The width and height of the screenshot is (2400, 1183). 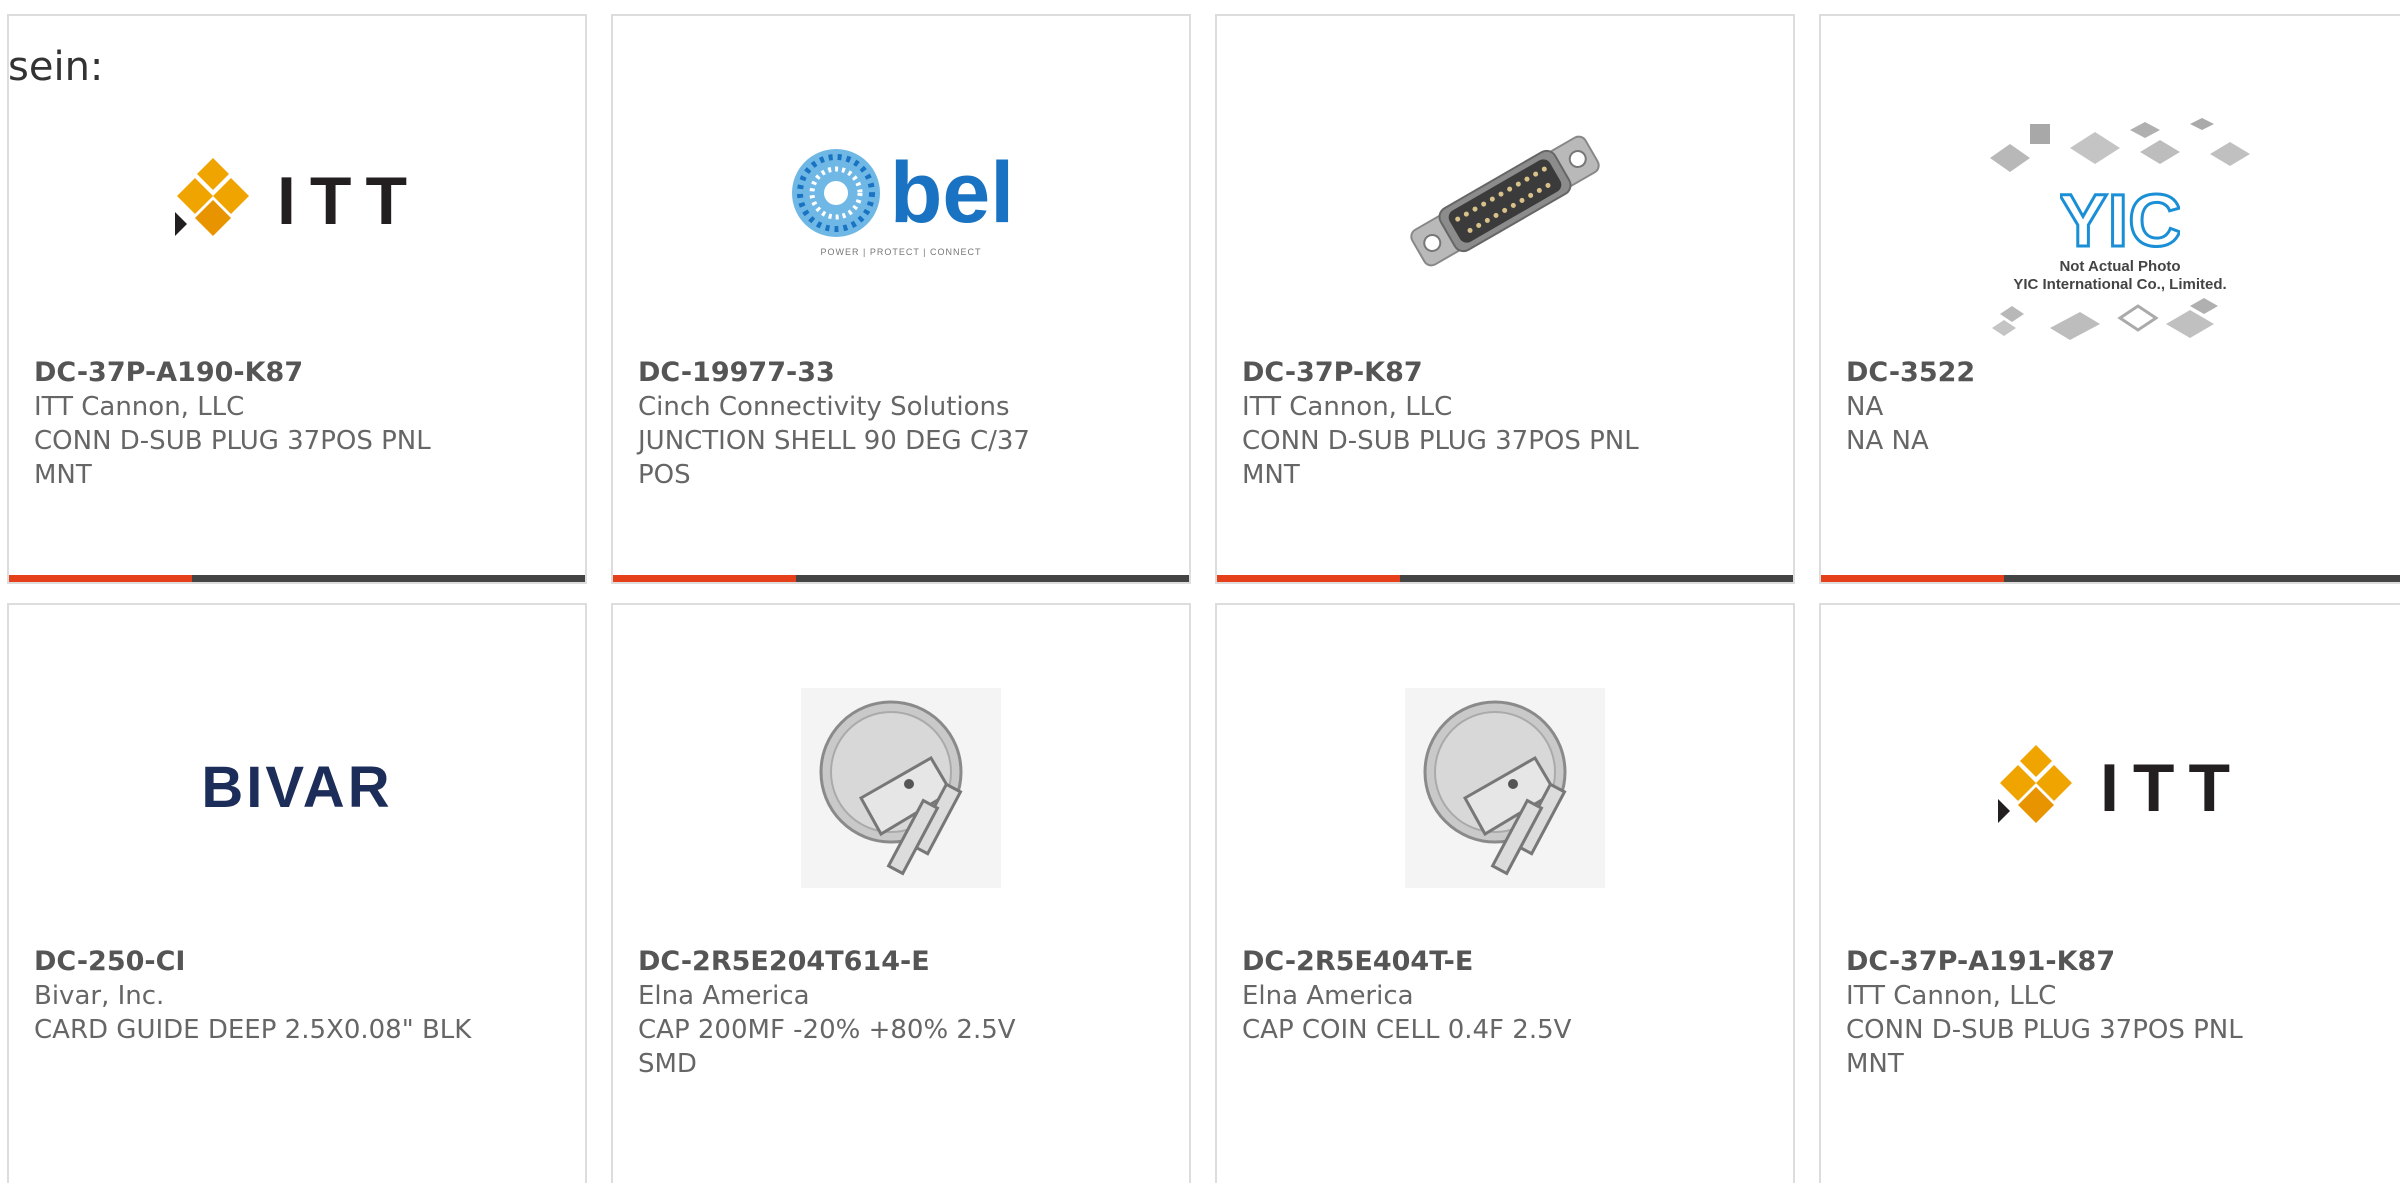 I want to click on manufacturer: Bivar, Inc., so click(x=99, y=996).